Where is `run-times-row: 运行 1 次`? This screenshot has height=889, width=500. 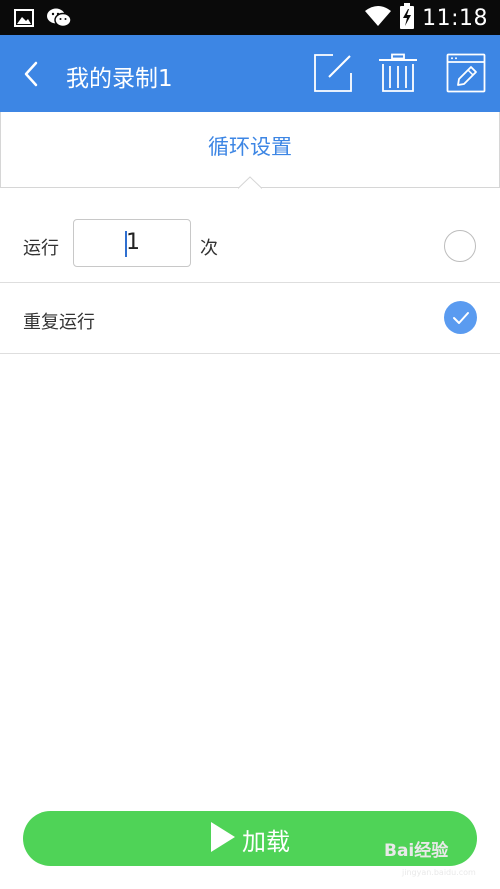
run-times-row: 运行 1 次 is located at coordinates (250, 244).